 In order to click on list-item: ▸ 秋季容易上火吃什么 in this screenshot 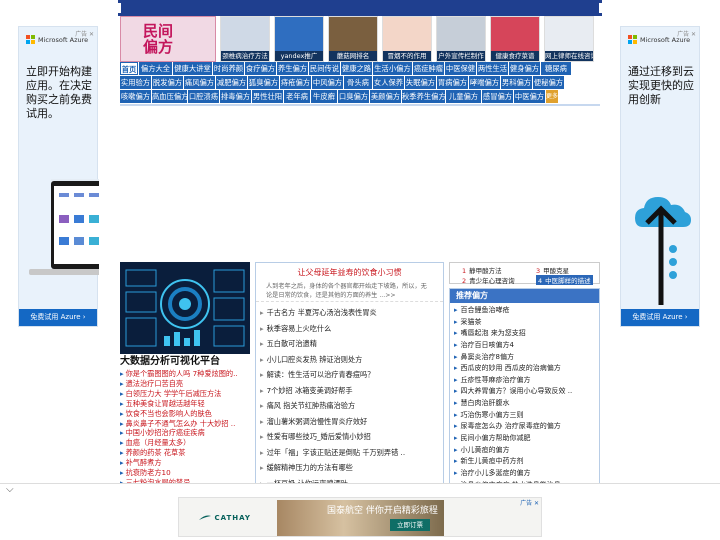, I will do `click(349, 329)`.